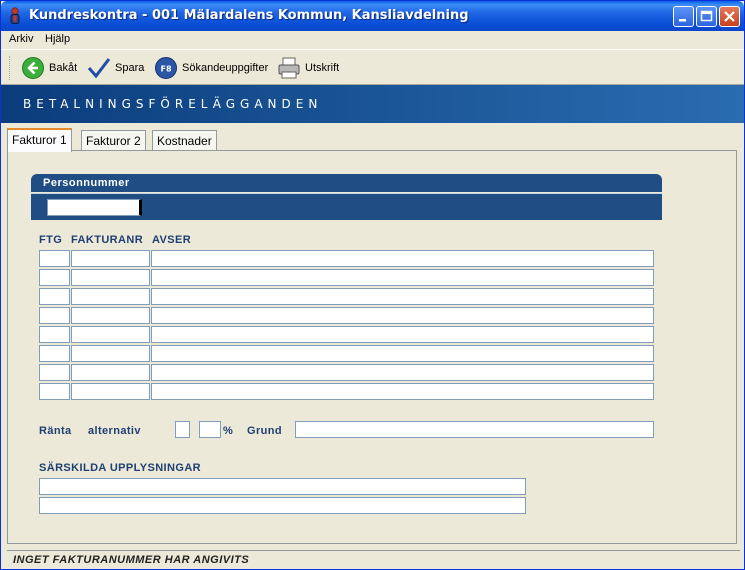 This screenshot has width=745, height=570. What do you see at coordinates (346, 206) in the screenshot?
I see `personnummer-row` at bounding box center [346, 206].